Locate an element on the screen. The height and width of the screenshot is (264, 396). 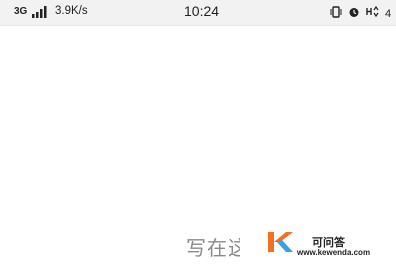
data-transfer-icon is located at coordinates (372, 14).